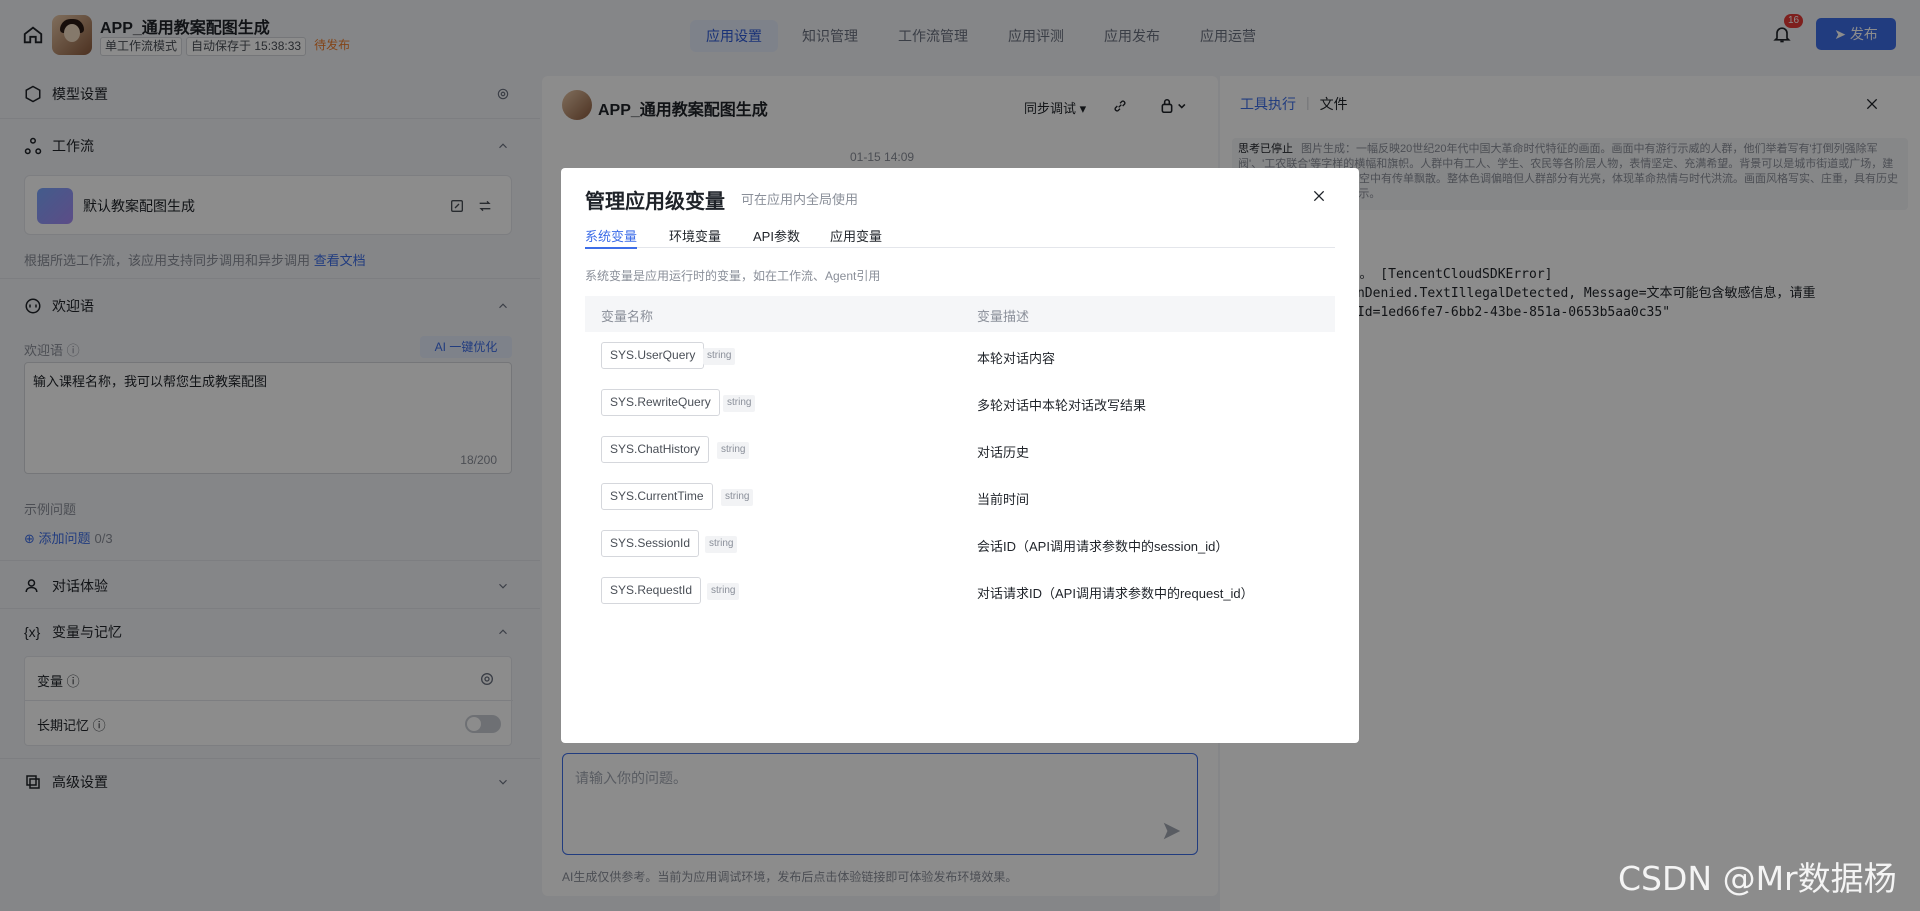 The image size is (1920, 911). Describe the element at coordinates (1115, 593) in the screenshot. I see `var-desc: 对话请求ID（API调用请求参数中的request_id）` at that location.